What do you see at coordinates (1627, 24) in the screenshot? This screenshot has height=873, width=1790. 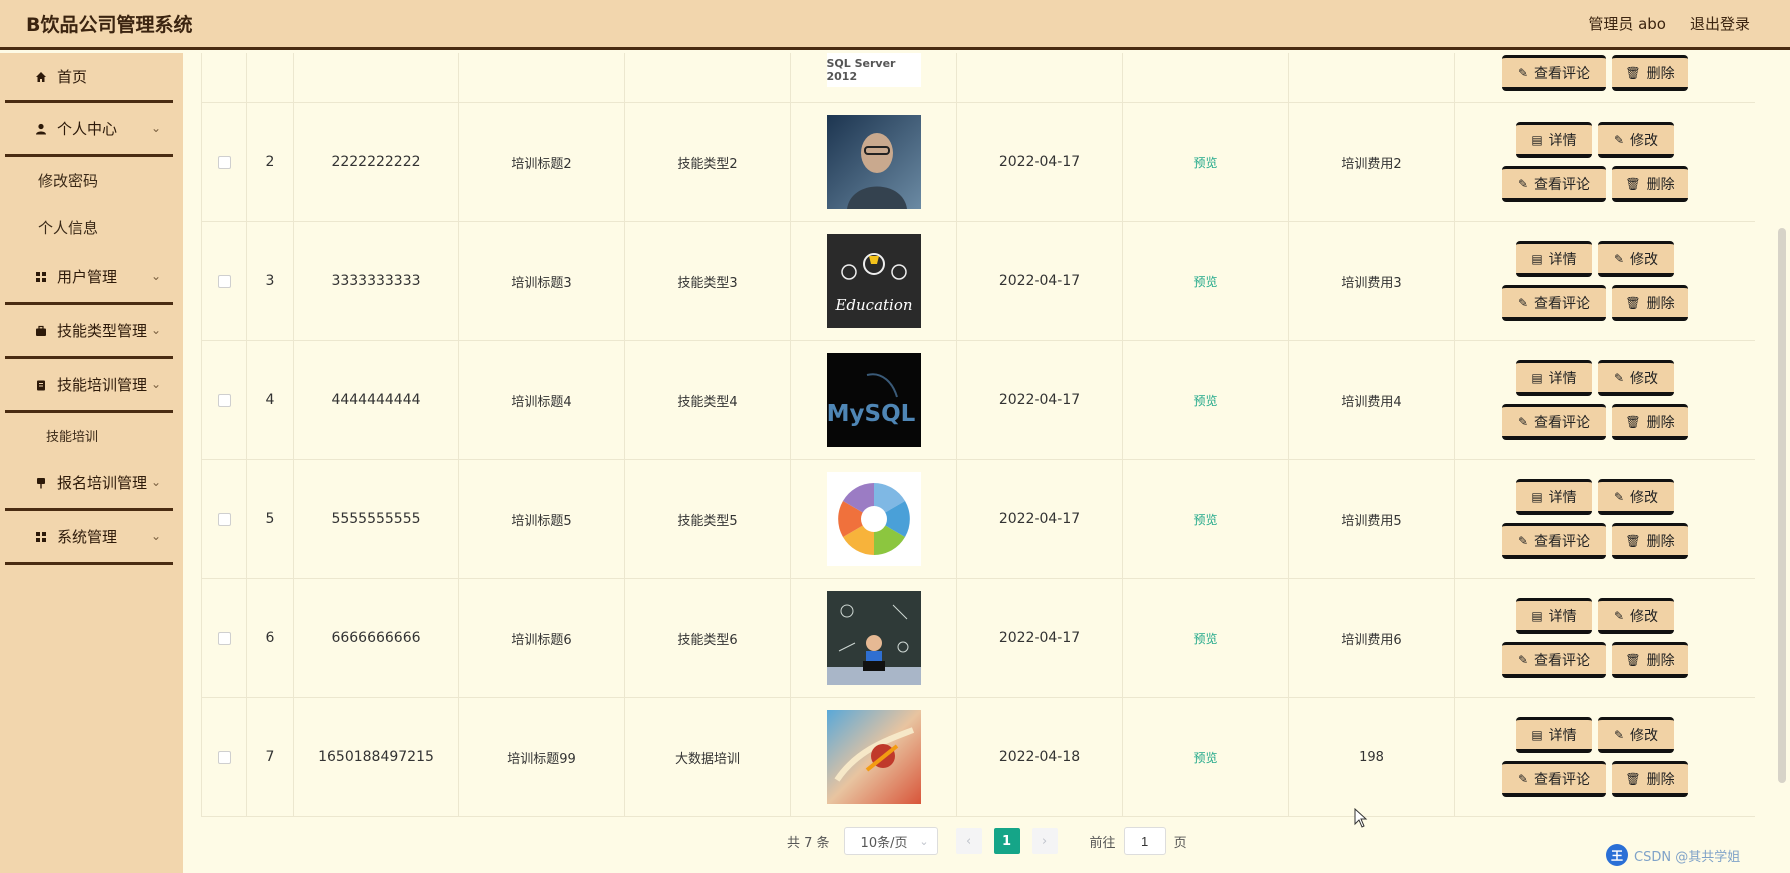 I see `current-user: 管理员 abo` at bounding box center [1627, 24].